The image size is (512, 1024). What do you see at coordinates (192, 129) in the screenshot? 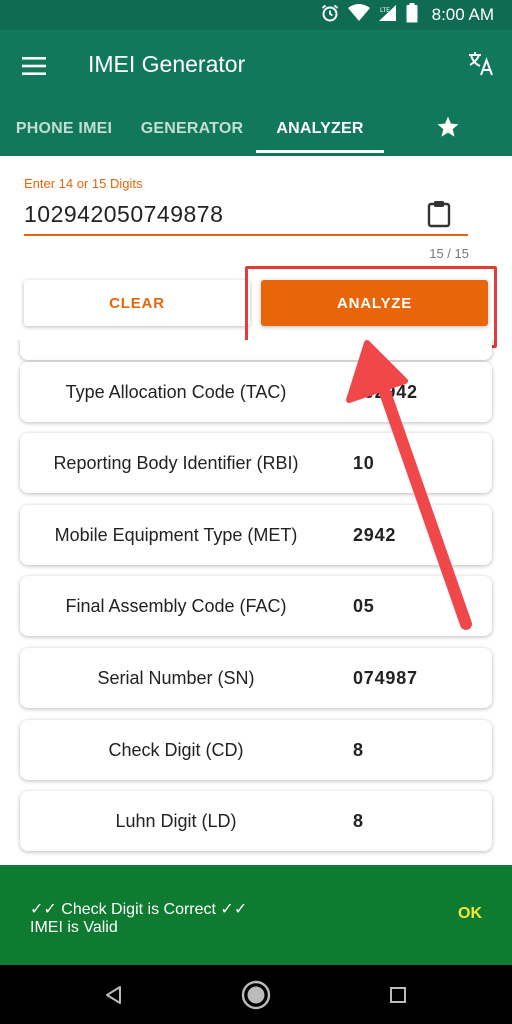
I see `tab-generator: GENERATOR` at bounding box center [192, 129].